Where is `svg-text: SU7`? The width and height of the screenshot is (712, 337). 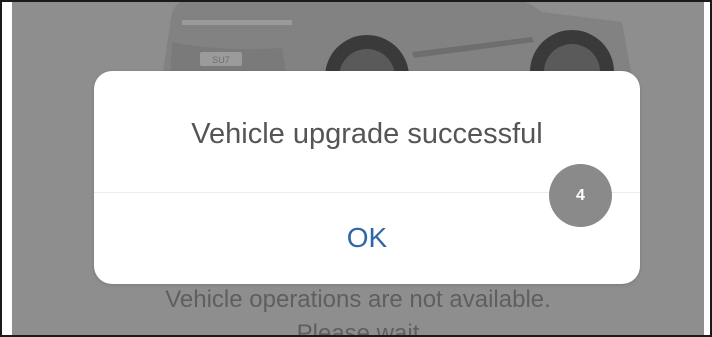 svg-text: SU7 is located at coordinates (221, 60).